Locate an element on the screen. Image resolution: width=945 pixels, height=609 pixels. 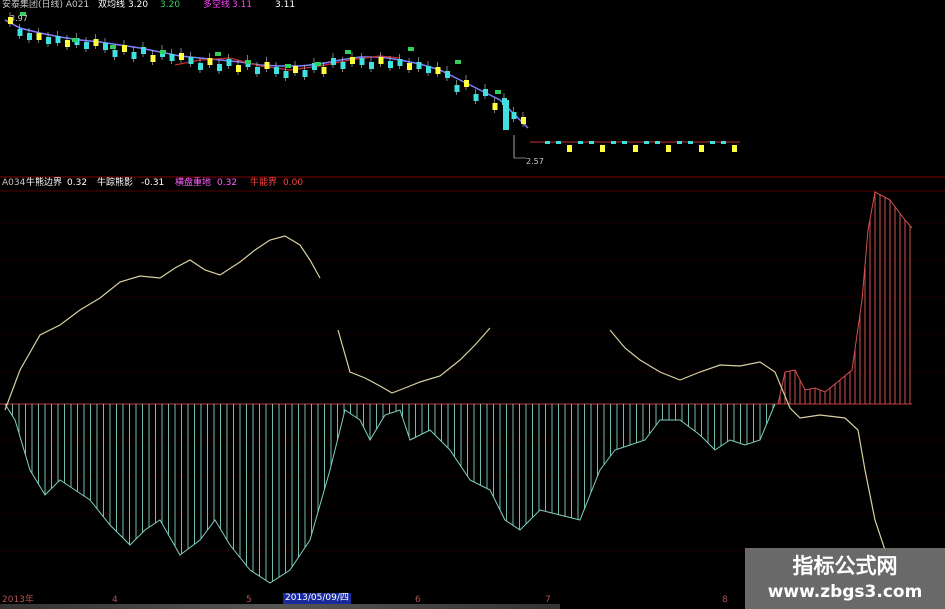
indicator-item1-value: 0.32 is located at coordinates (77, 183).